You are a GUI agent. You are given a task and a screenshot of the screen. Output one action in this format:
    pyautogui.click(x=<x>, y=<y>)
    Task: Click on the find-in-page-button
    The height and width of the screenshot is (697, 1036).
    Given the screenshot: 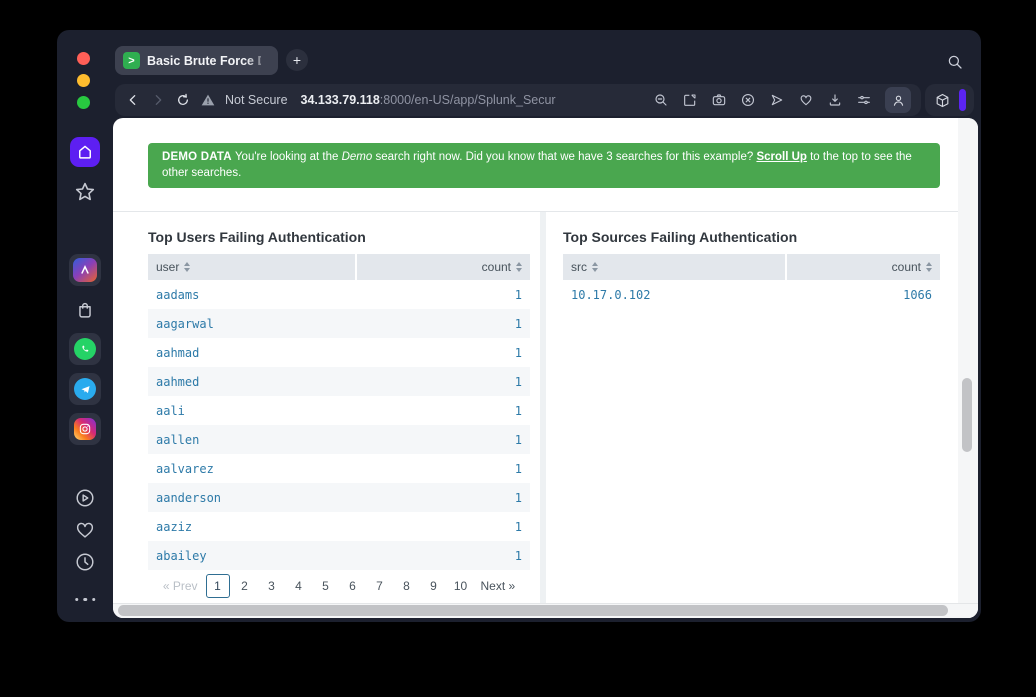 What is the action you would take?
    pyautogui.click(x=661, y=100)
    